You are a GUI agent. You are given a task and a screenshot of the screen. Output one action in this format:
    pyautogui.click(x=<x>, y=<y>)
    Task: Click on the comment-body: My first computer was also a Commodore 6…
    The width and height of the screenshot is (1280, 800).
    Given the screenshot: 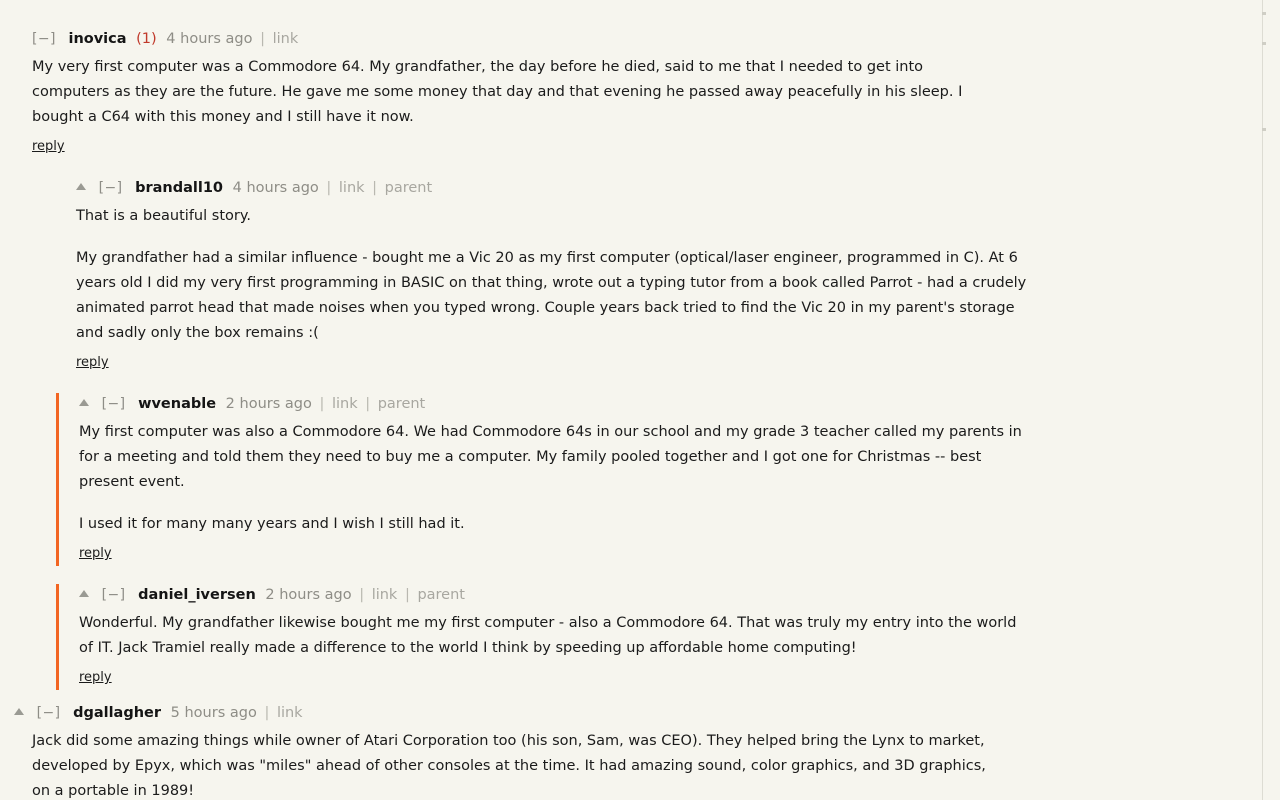 What is the action you would take?
    pyautogui.click(x=679, y=478)
    